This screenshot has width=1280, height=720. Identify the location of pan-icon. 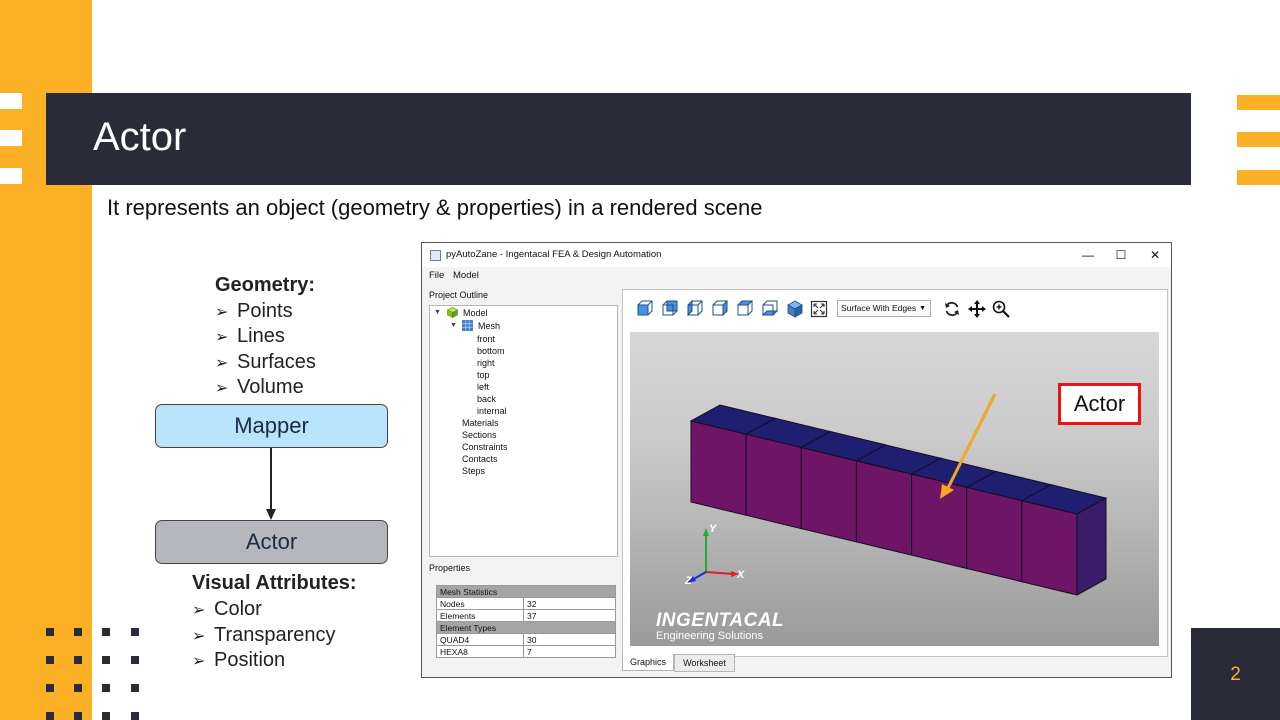
(977, 309).